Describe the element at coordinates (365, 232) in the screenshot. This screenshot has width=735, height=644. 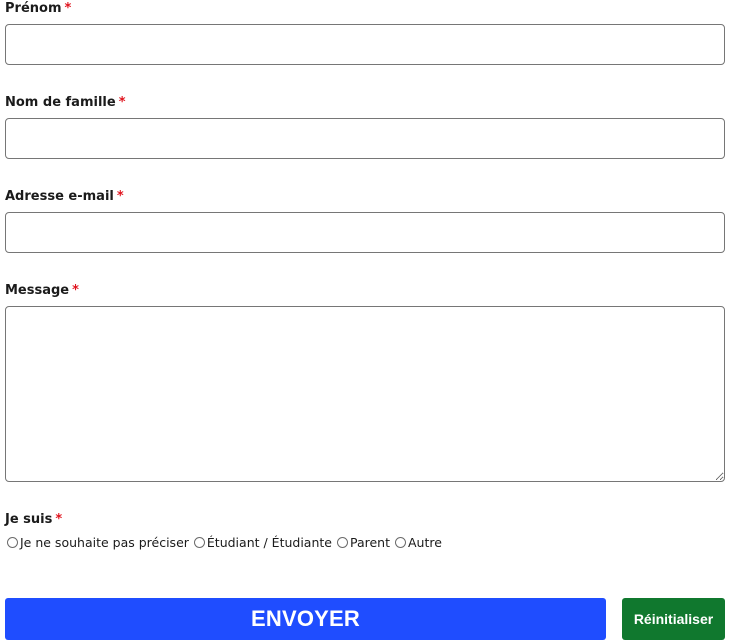
I see `email-input` at that location.